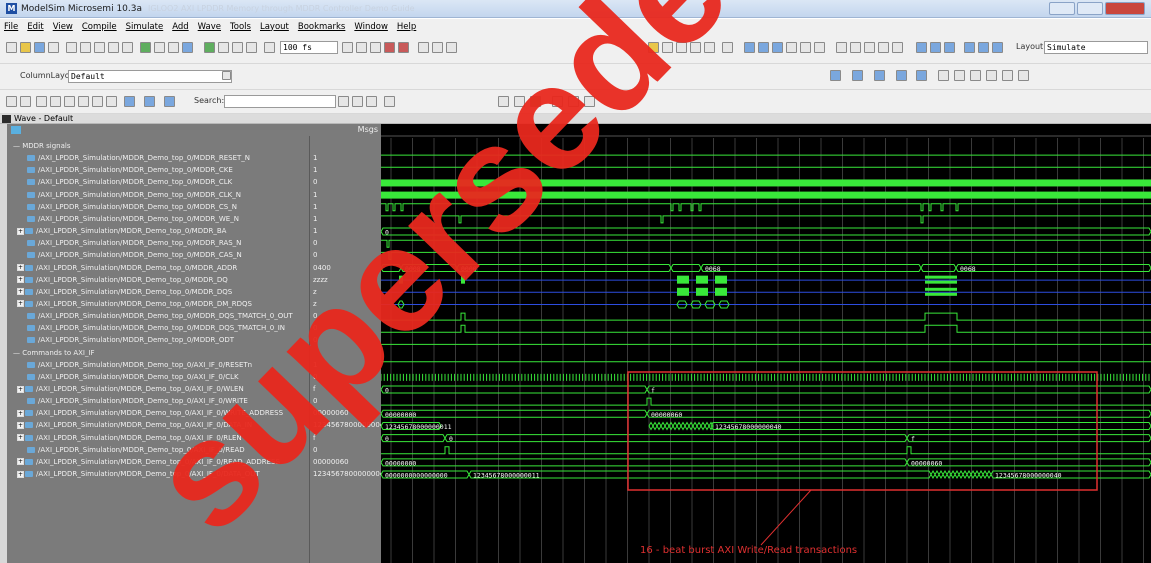 The image size is (1151, 563). I want to click on step-next-icon, so click(97, 101).